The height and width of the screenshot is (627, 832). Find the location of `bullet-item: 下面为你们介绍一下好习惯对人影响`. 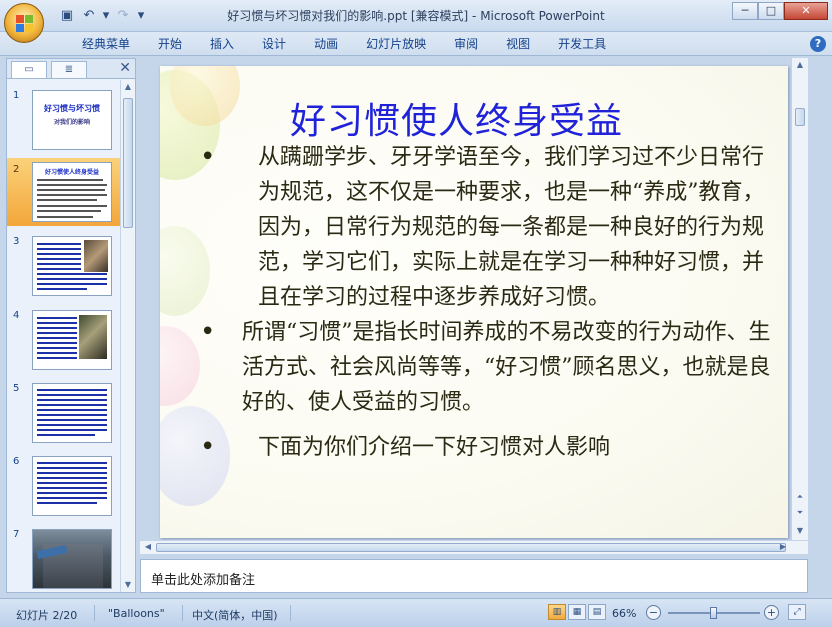

bullet-item: 下面为你们介绍一下好习惯对人影响 is located at coordinates (490, 447).